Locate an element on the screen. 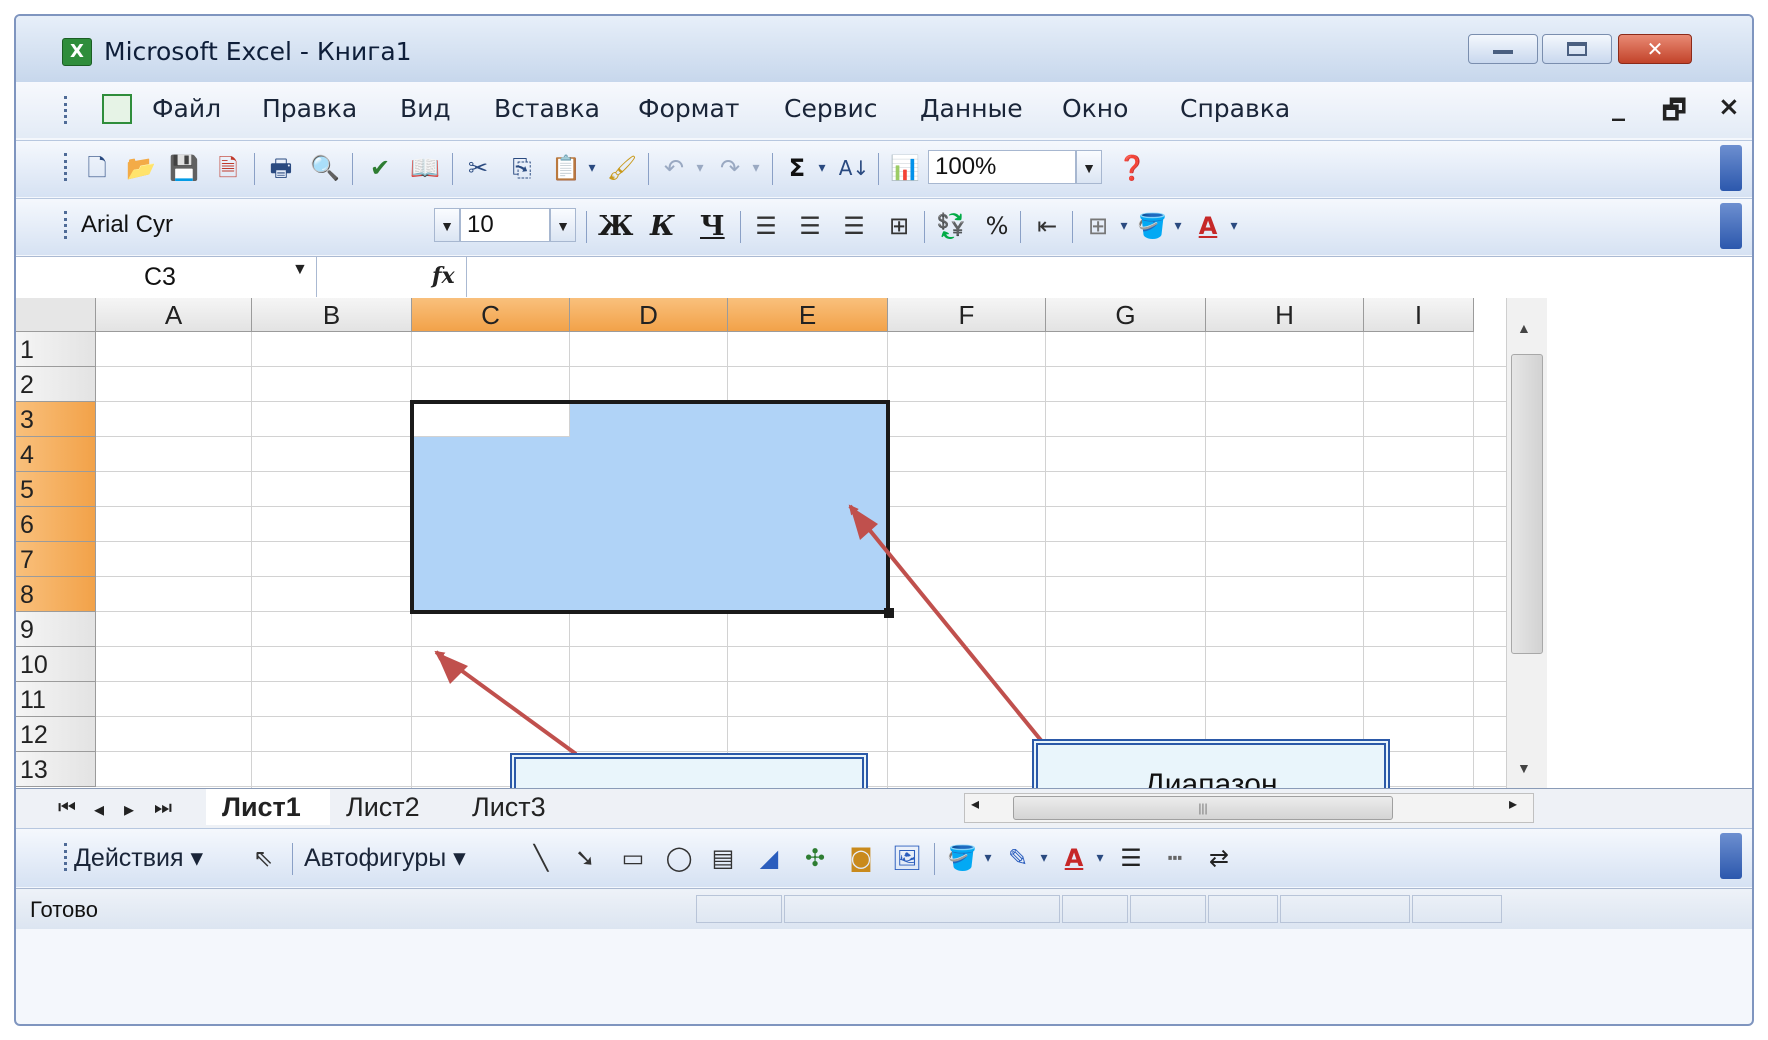 The width and height of the screenshot is (1768, 1040). line-color-icon: ✎ is located at coordinates (1018, 858).